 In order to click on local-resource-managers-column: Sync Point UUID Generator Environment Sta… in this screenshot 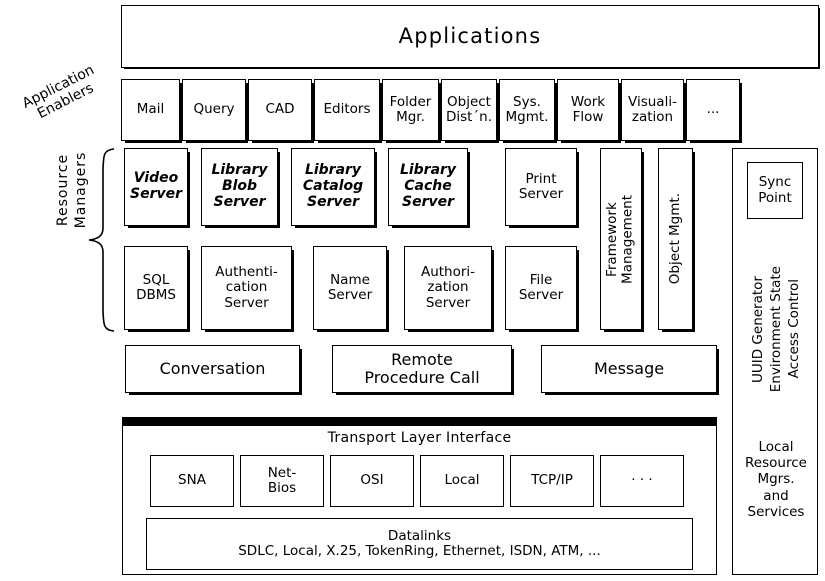, I will do `click(775, 361)`.